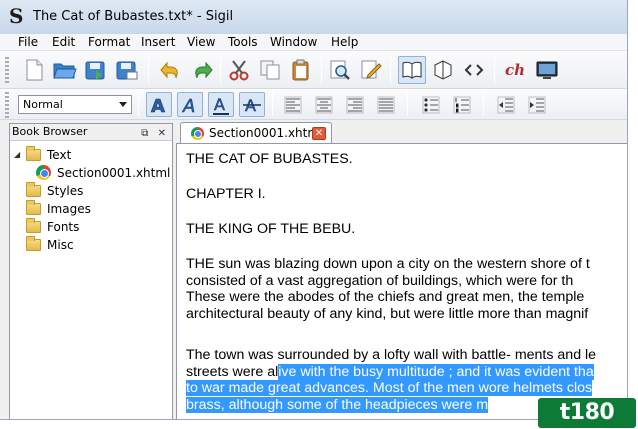 The width and height of the screenshot is (638, 429). I want to click on find-replace-icon, so click(340, 70).